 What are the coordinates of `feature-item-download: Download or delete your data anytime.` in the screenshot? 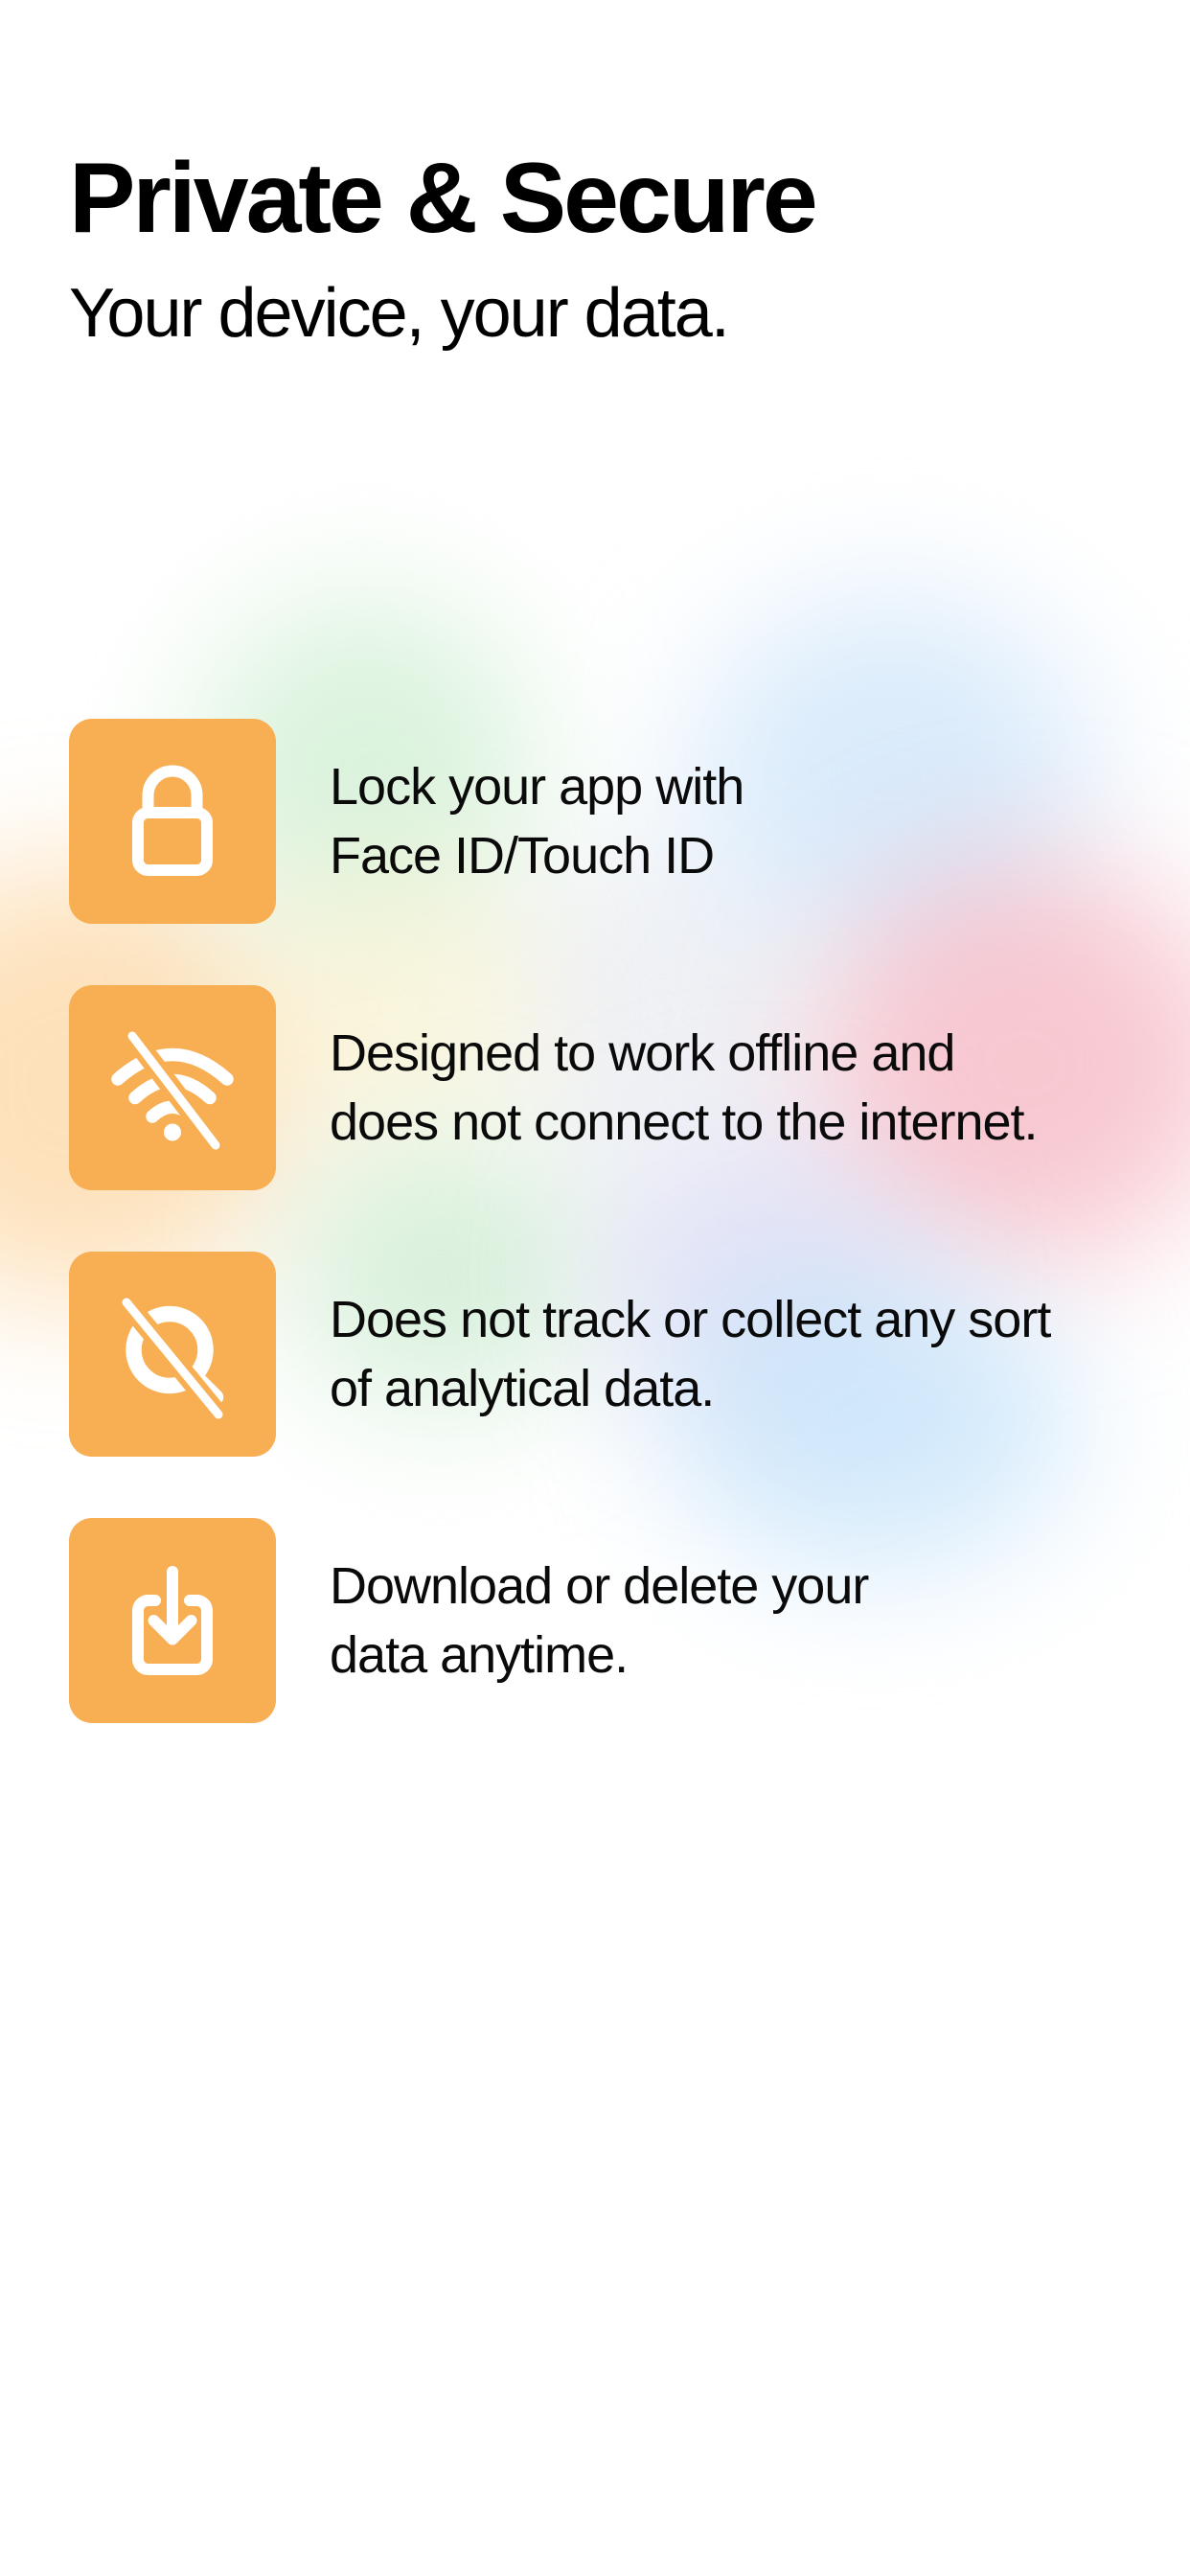 It's located at (610, 1621).